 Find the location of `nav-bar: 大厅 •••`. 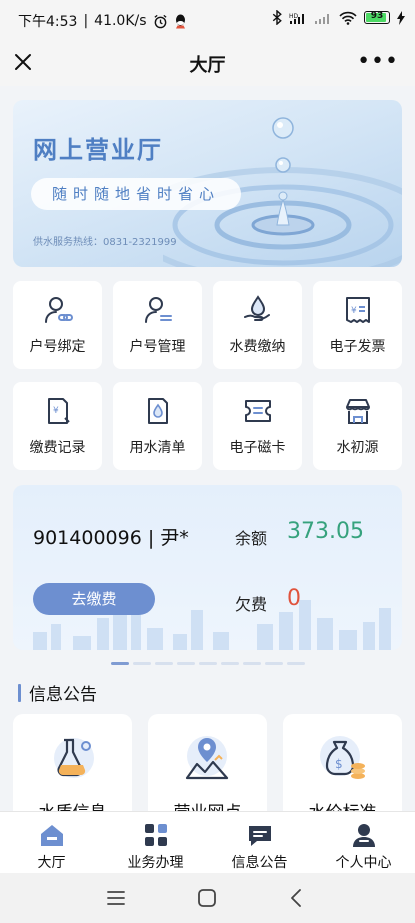

nav-bar: 大厅 ••• is located at coordinates (207, 63).